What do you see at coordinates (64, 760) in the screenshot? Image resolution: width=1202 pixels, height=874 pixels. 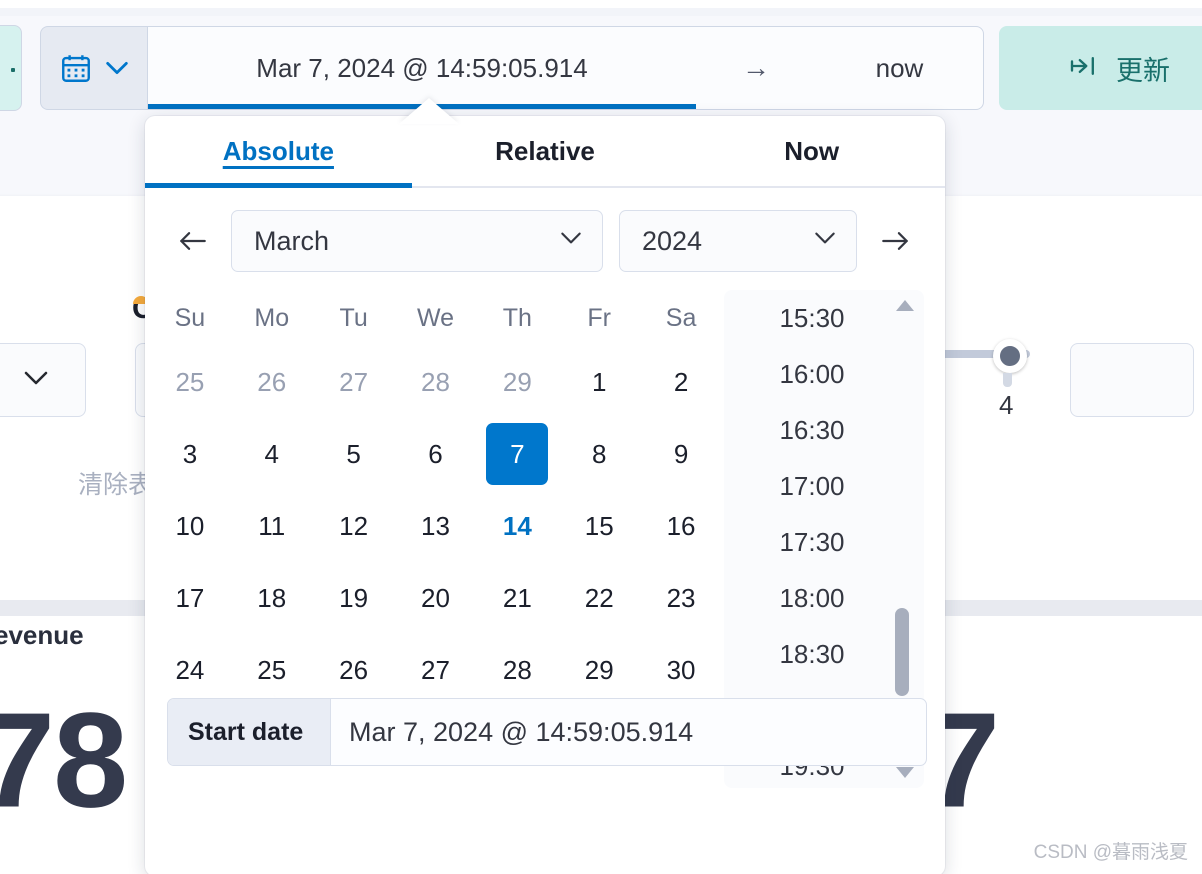 I see `background-metric-left: 78` at bounding box center [64, 760].